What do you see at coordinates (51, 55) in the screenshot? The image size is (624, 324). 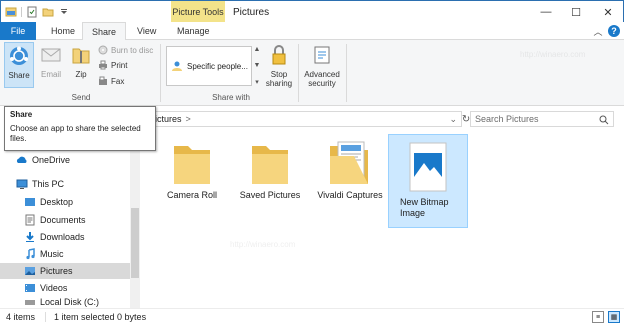 I see `email-icon` at bounding box center [51, 55].